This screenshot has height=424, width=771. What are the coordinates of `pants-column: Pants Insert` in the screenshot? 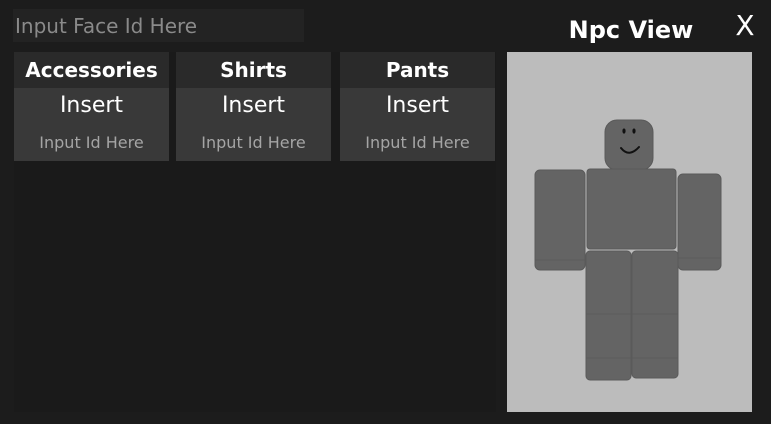 It's located at (417, 106).